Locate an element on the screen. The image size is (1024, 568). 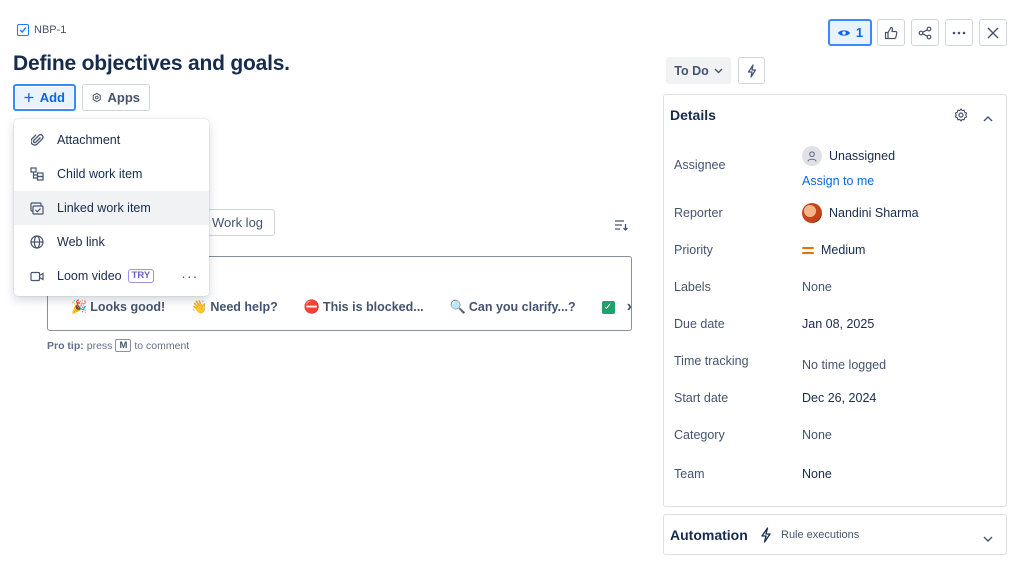
avatar is located at coordinates (812, 213).